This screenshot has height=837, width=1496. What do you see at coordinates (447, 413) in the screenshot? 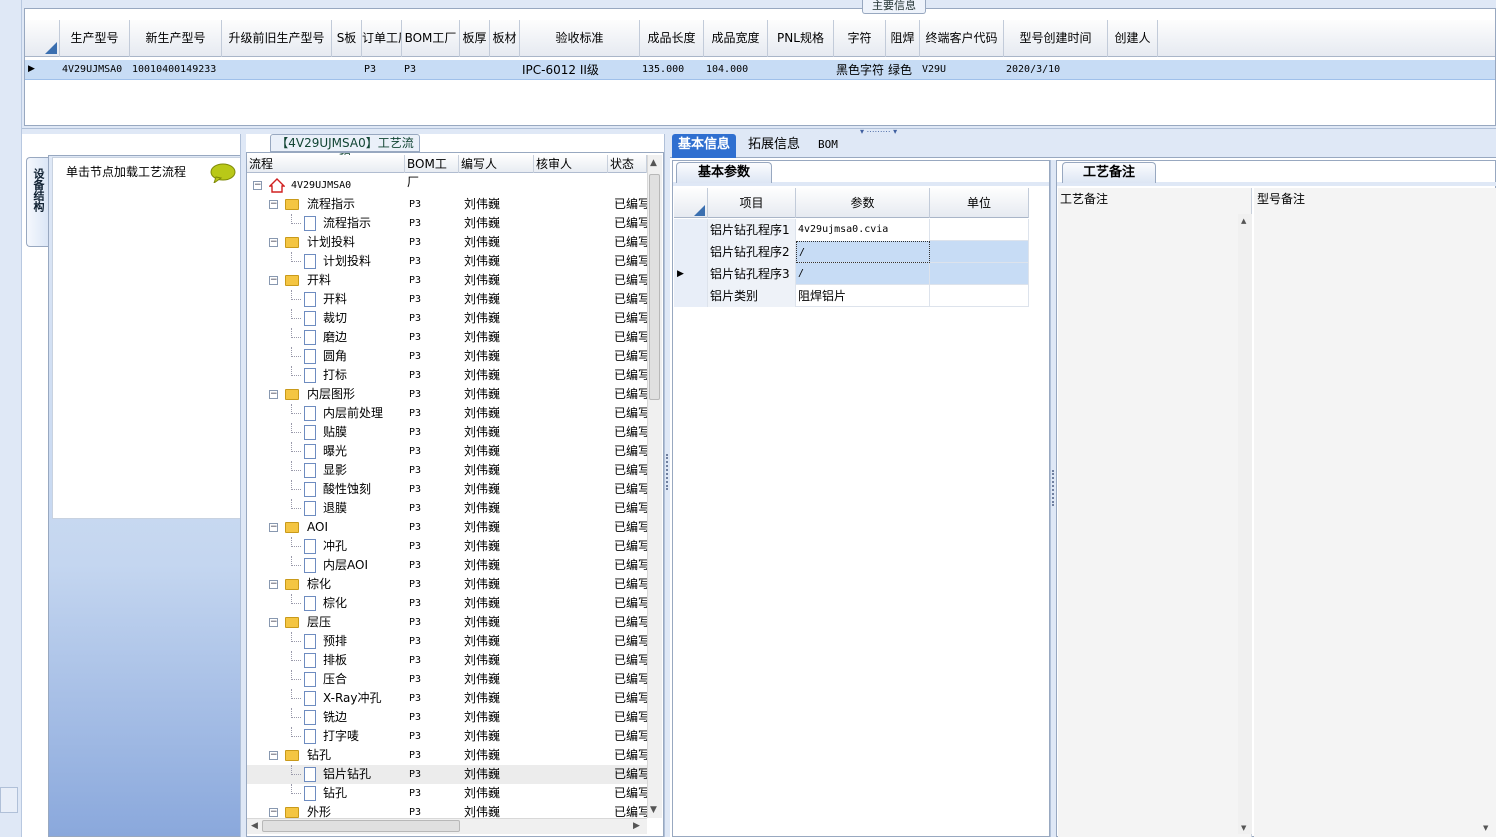
I see `tree-item-row: 内层前处理 P3 刘伟巍 已编写` at bounding box center [447, 413].